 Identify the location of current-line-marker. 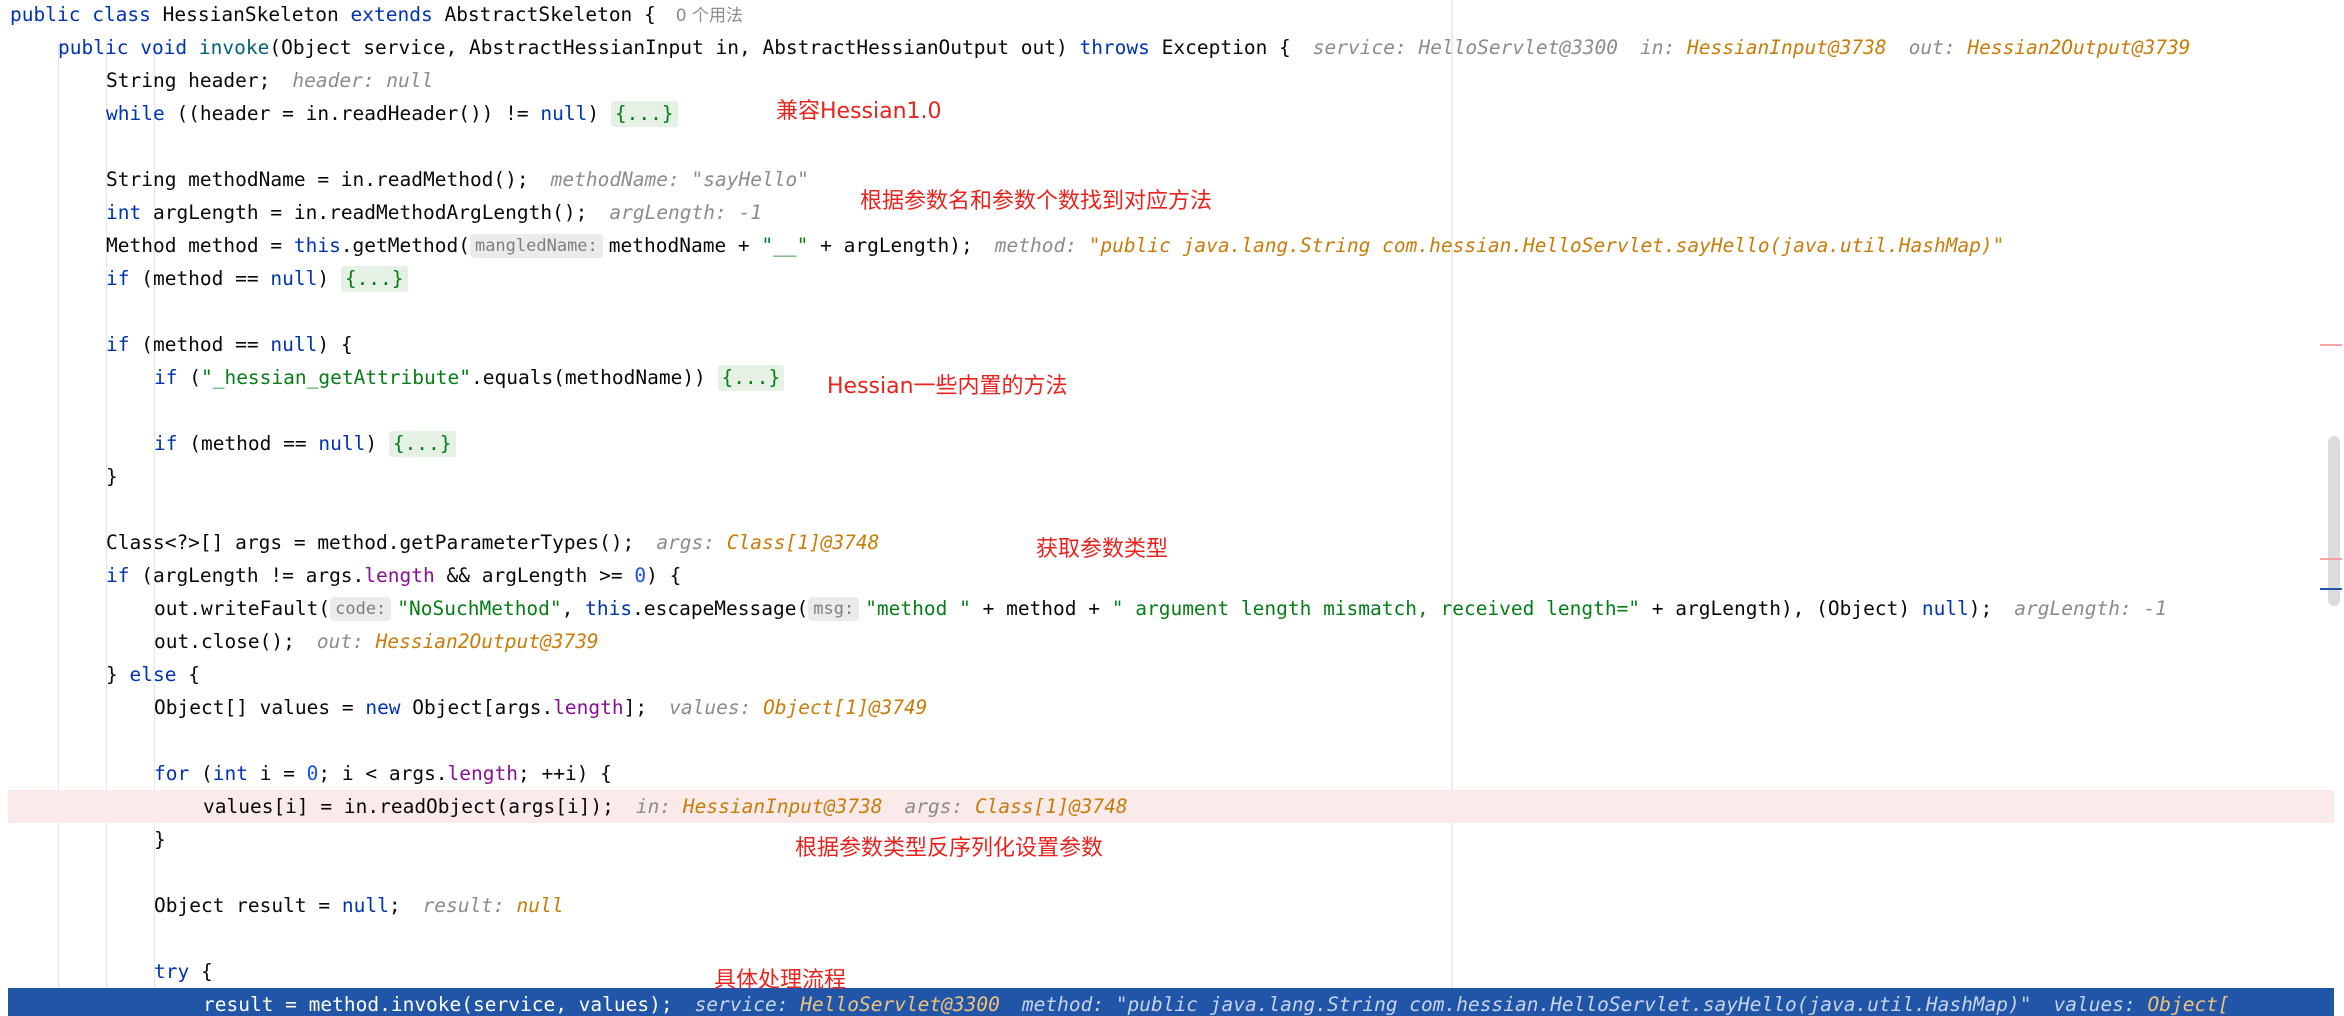
(2331, 589).